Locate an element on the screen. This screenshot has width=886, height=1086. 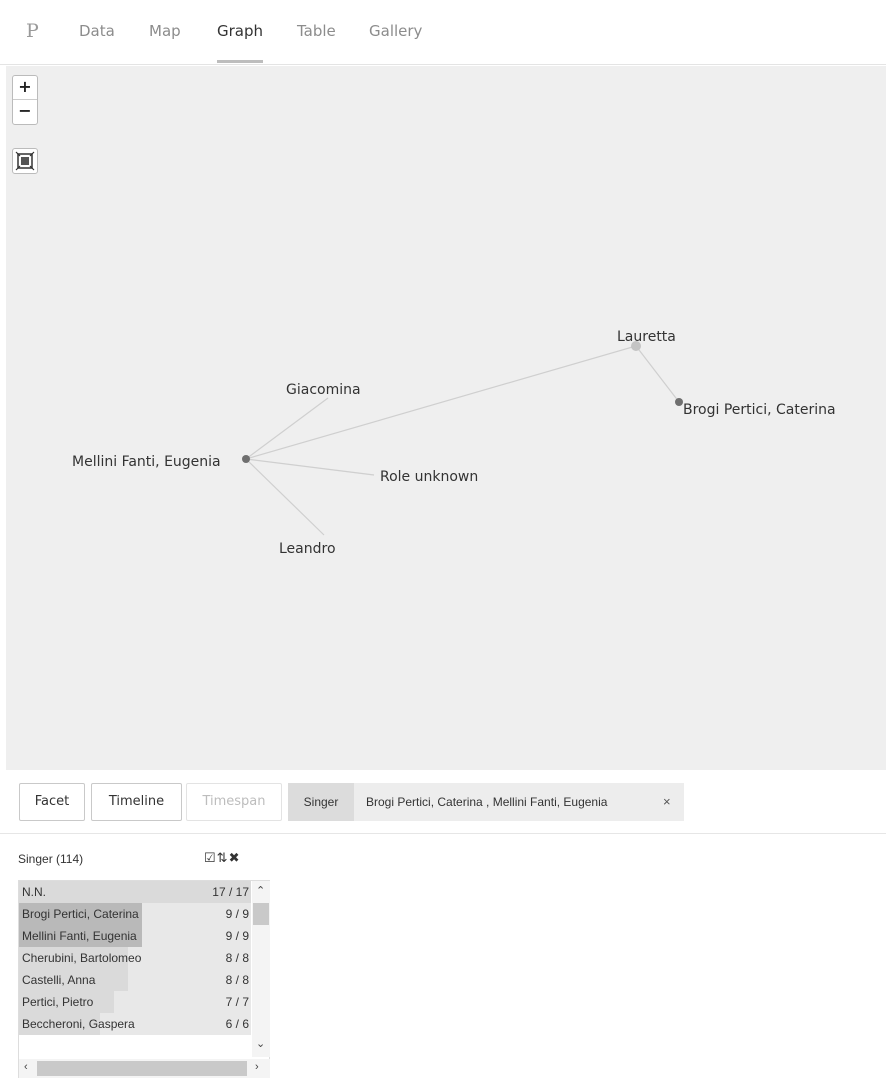
facet-row-count: 17 / 17 is located at coordinates (230, 892).